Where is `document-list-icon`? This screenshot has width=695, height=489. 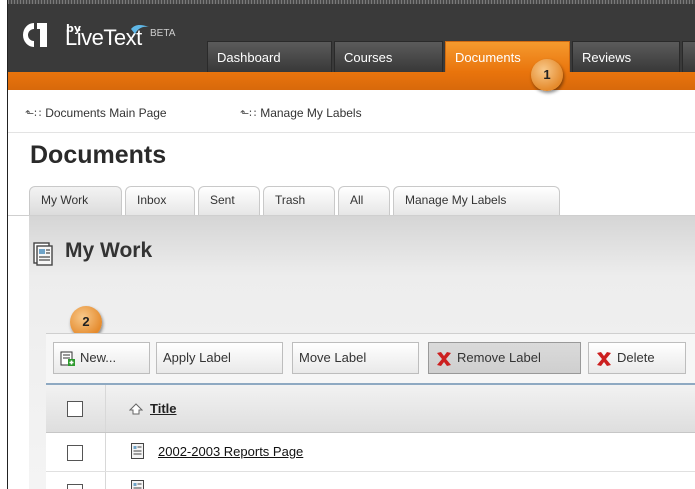 document-list-icon is located at coordinates (43, 254).